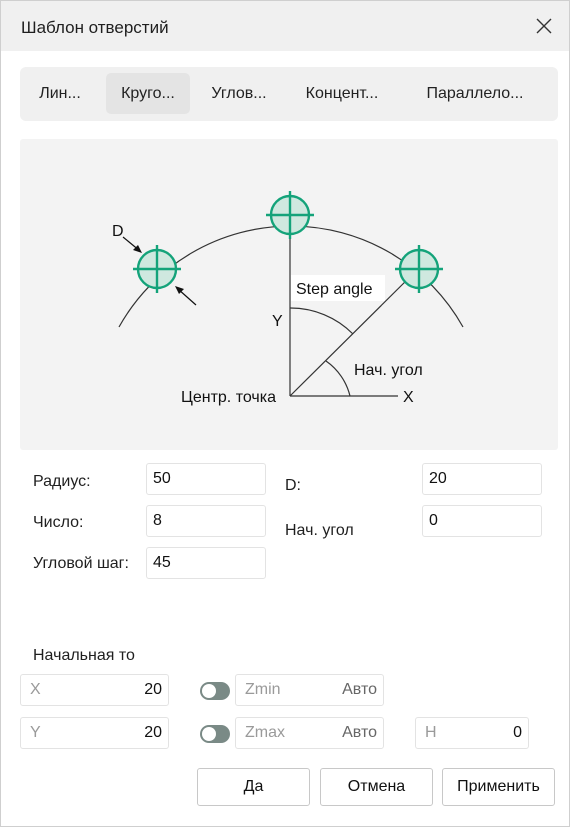 The height and width of the screenshot is (827, 570). What do you see at coordinates (290, 215) in the screenshot?
I see `hole-top` at bounding box center [290, 215].